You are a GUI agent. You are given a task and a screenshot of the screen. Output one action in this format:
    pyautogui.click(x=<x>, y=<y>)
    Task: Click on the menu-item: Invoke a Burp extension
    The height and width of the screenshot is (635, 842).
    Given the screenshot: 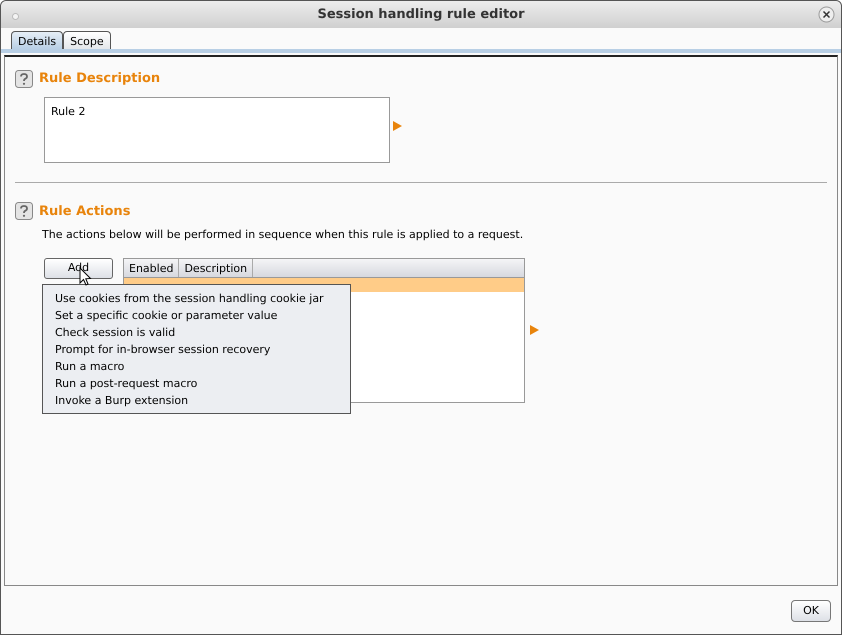 What is the action you would take?
    pyautogui.click(x=196, y=400)
    